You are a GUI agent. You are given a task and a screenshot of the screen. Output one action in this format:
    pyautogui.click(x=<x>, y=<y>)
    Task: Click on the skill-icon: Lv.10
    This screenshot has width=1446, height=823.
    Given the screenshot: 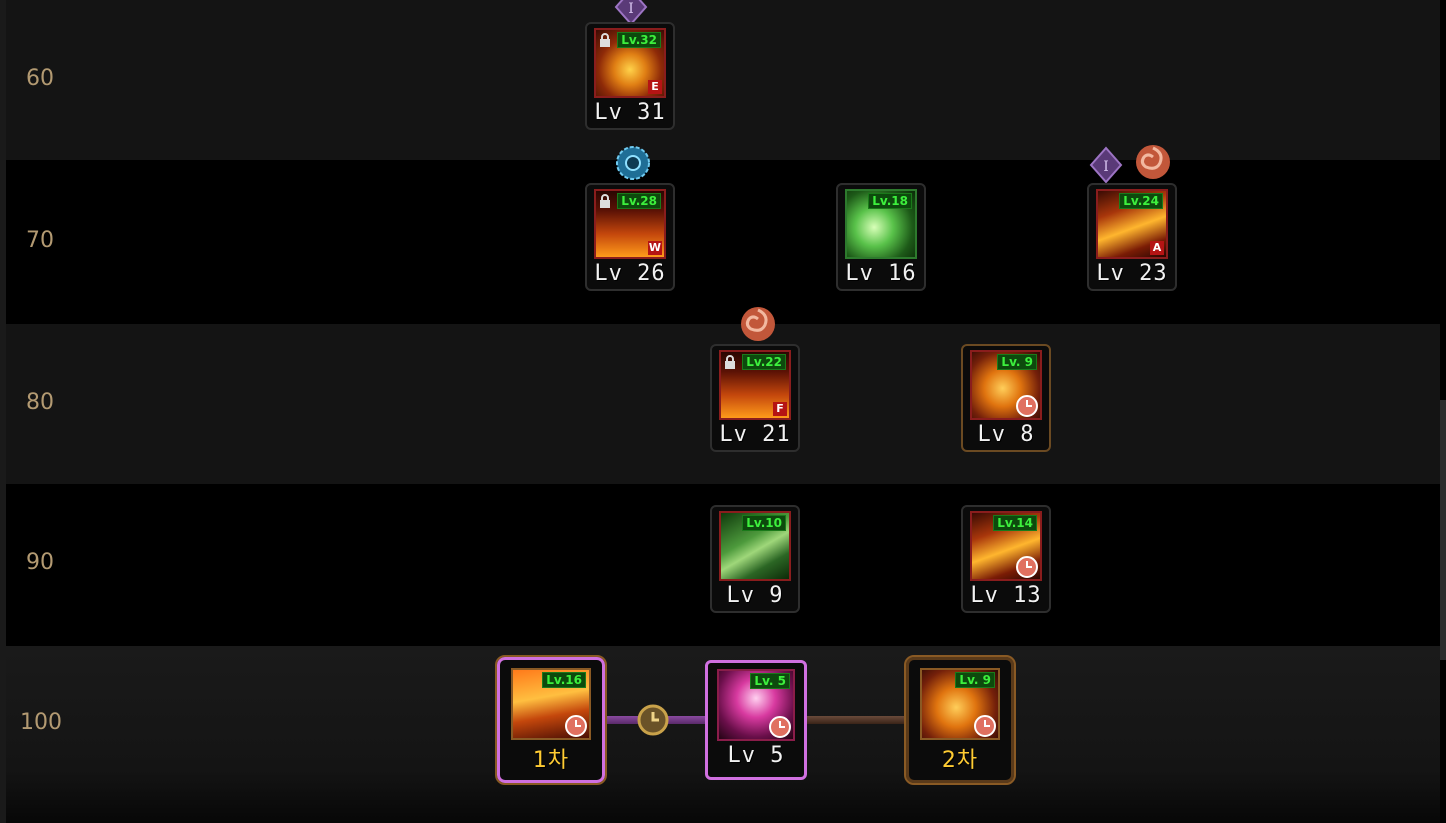 What is the action you would take?
    pyautogui.click(x=755, y=546)
    